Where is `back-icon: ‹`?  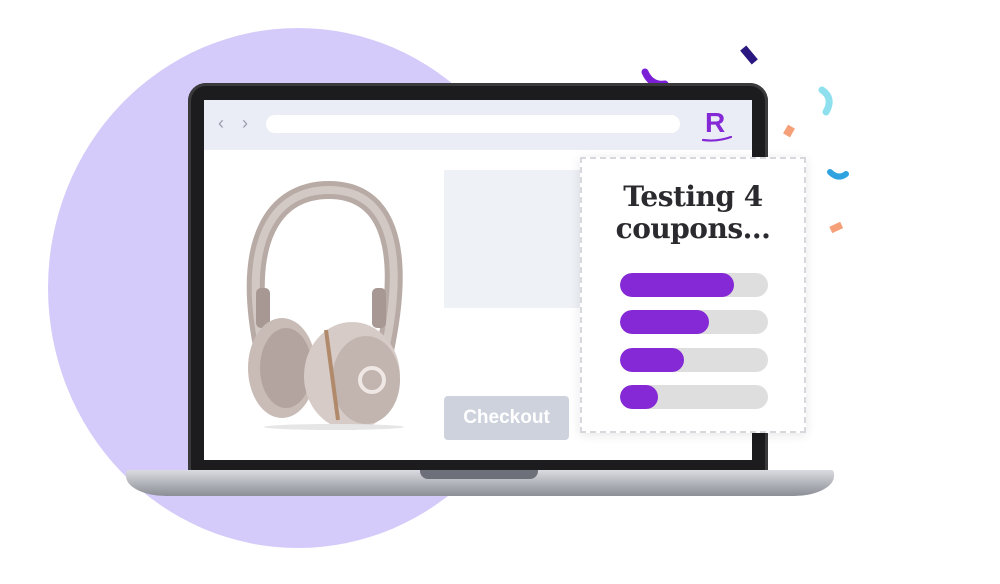
back-icon: ‹ is located at coordinates (221, 123).